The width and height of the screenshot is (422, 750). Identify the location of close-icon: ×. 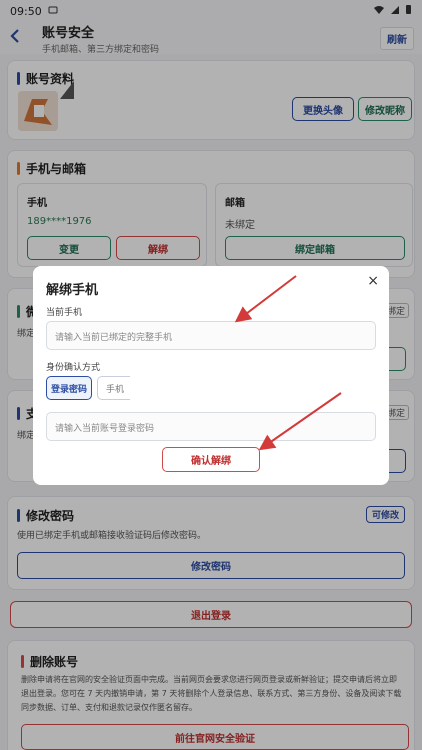
(373, 281).